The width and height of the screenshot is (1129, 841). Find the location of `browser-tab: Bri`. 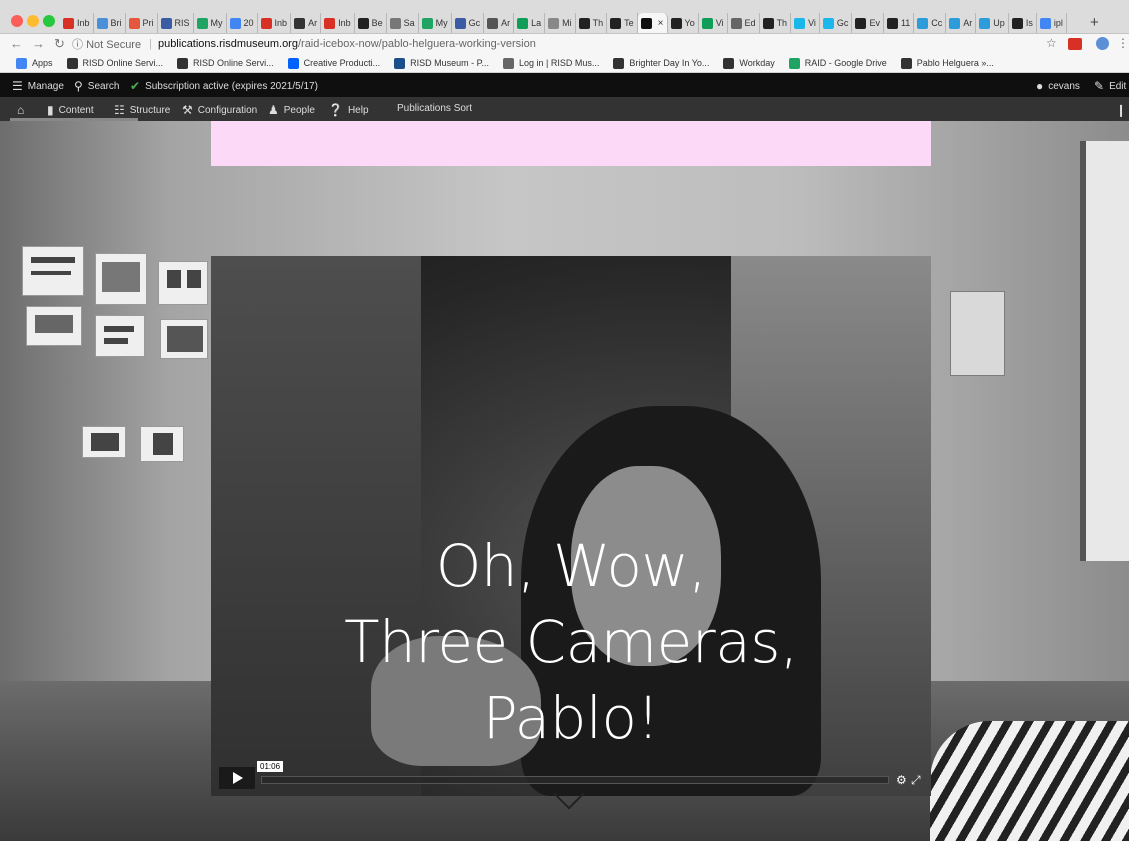

browser-tab: Bri is located at coordinates (110, 23).